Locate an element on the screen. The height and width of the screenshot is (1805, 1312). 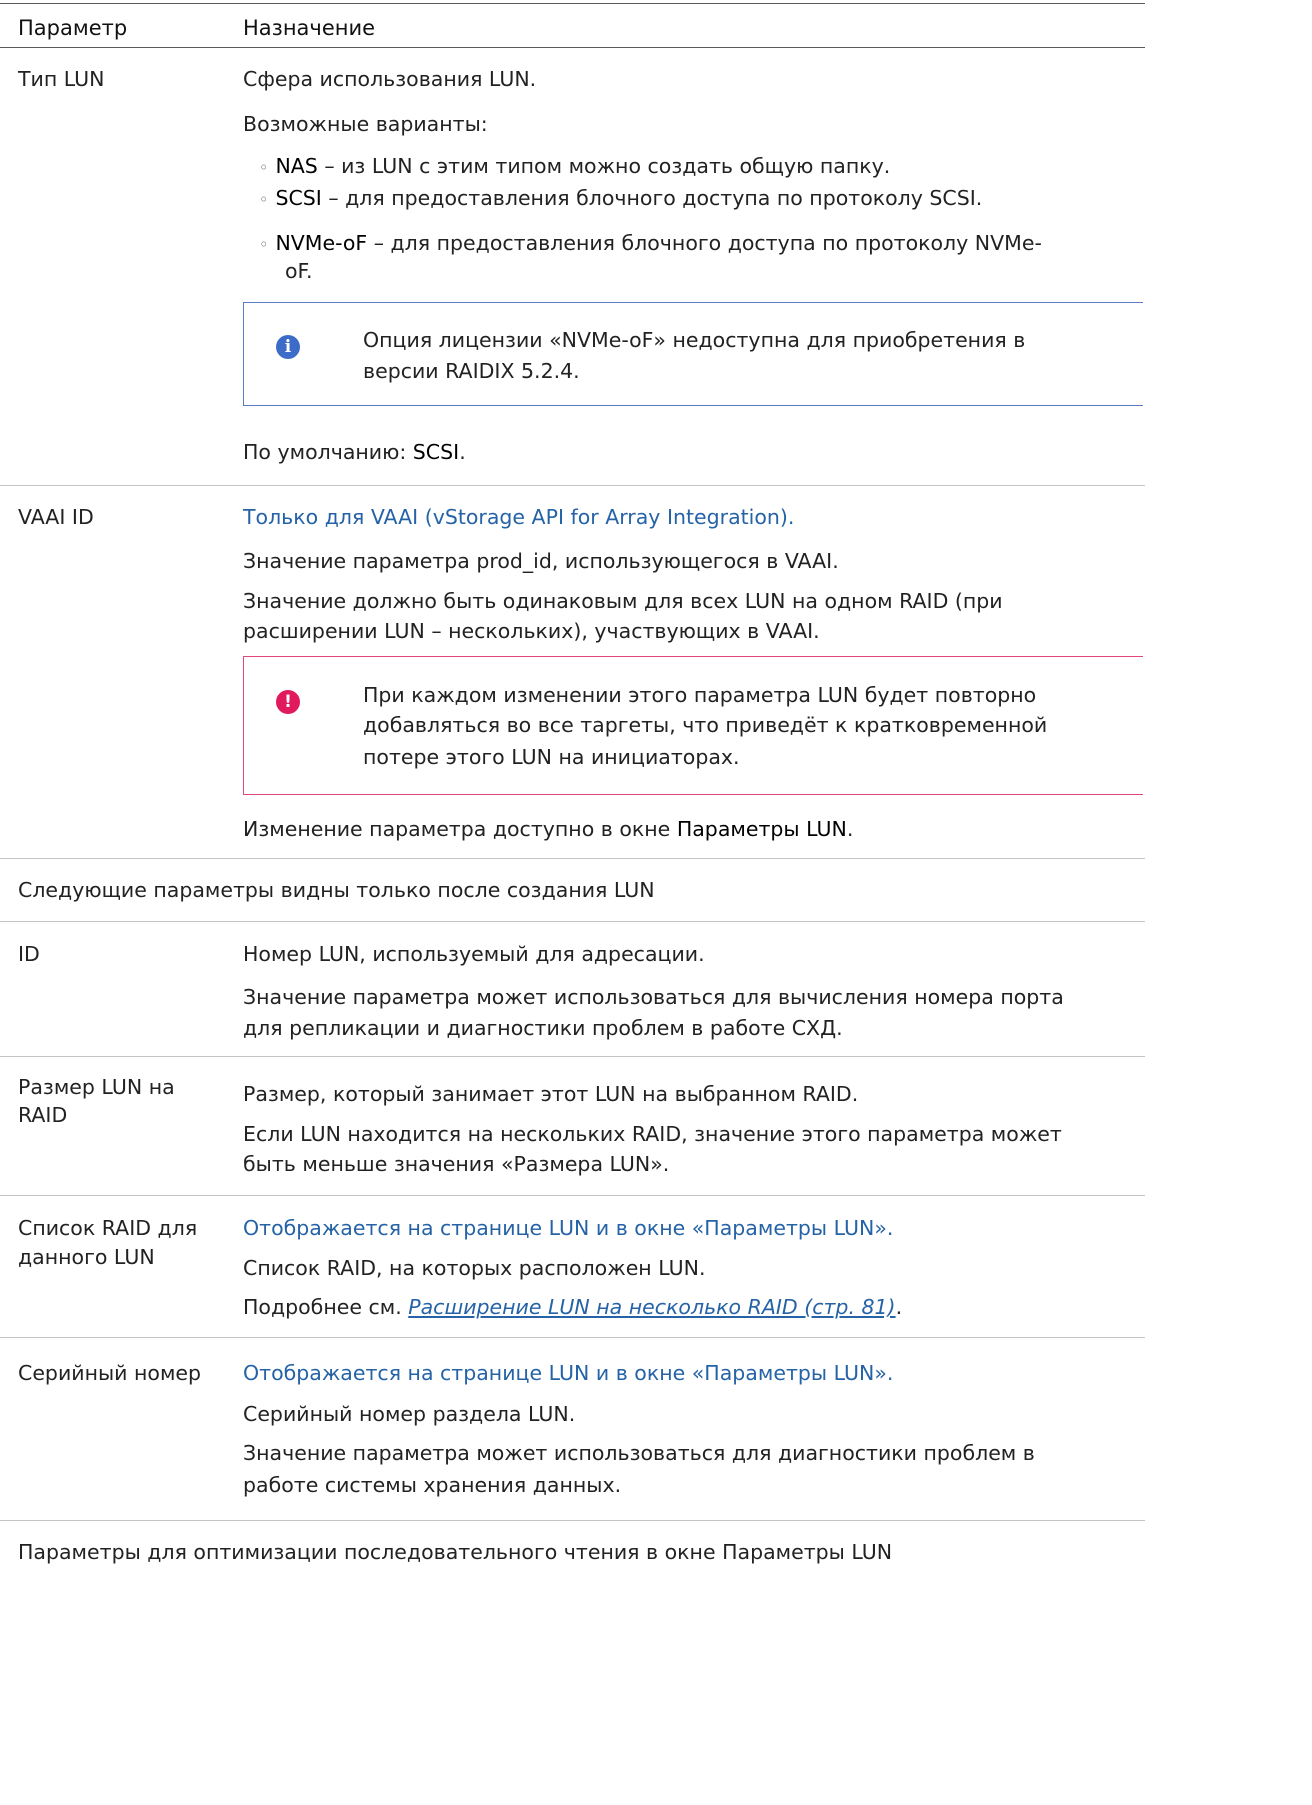
option-label-scsi: SCSI is located at coordinates (298, 198).